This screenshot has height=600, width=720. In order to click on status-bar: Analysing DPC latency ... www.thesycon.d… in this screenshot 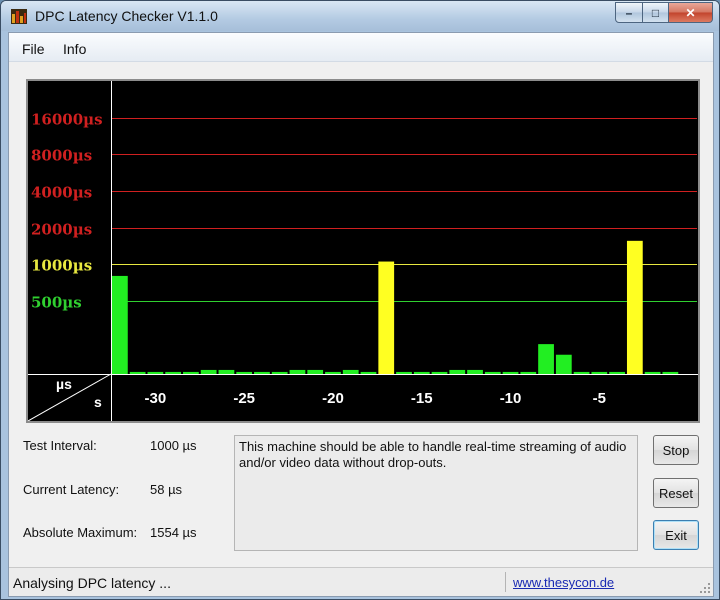, I will do `click(361, 581)`.